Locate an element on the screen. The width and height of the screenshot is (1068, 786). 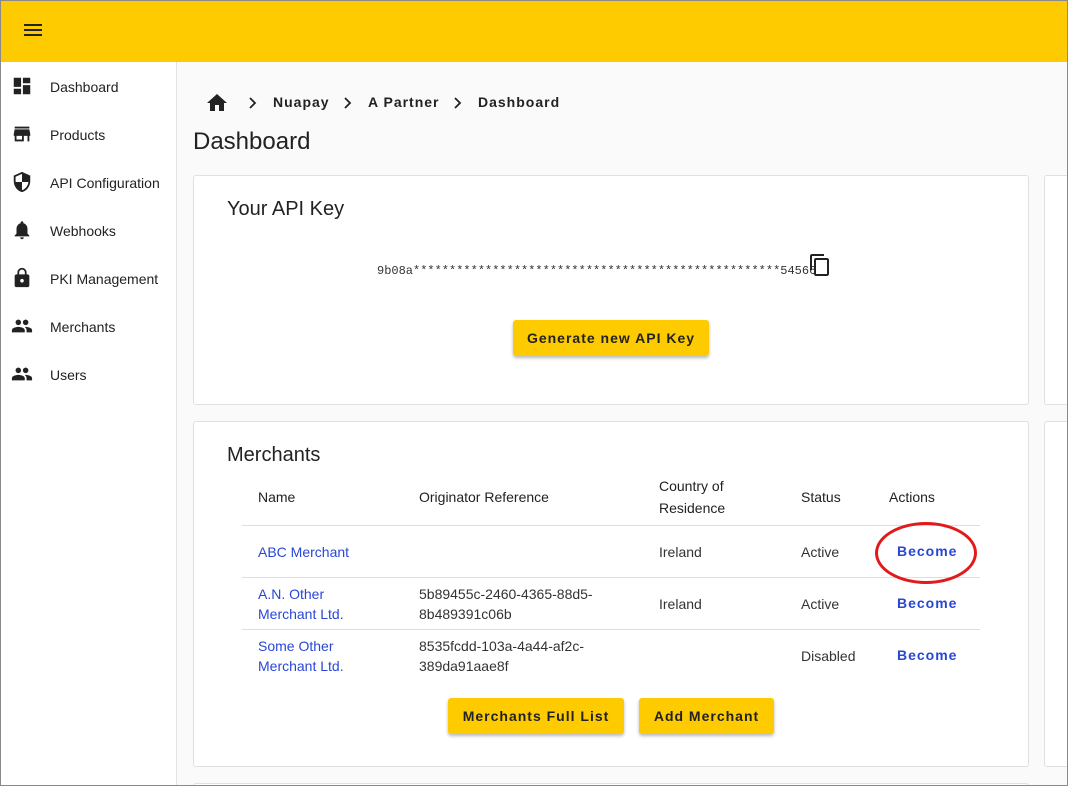
sidebar-item-label: Products is located at coordinates (78, 135).